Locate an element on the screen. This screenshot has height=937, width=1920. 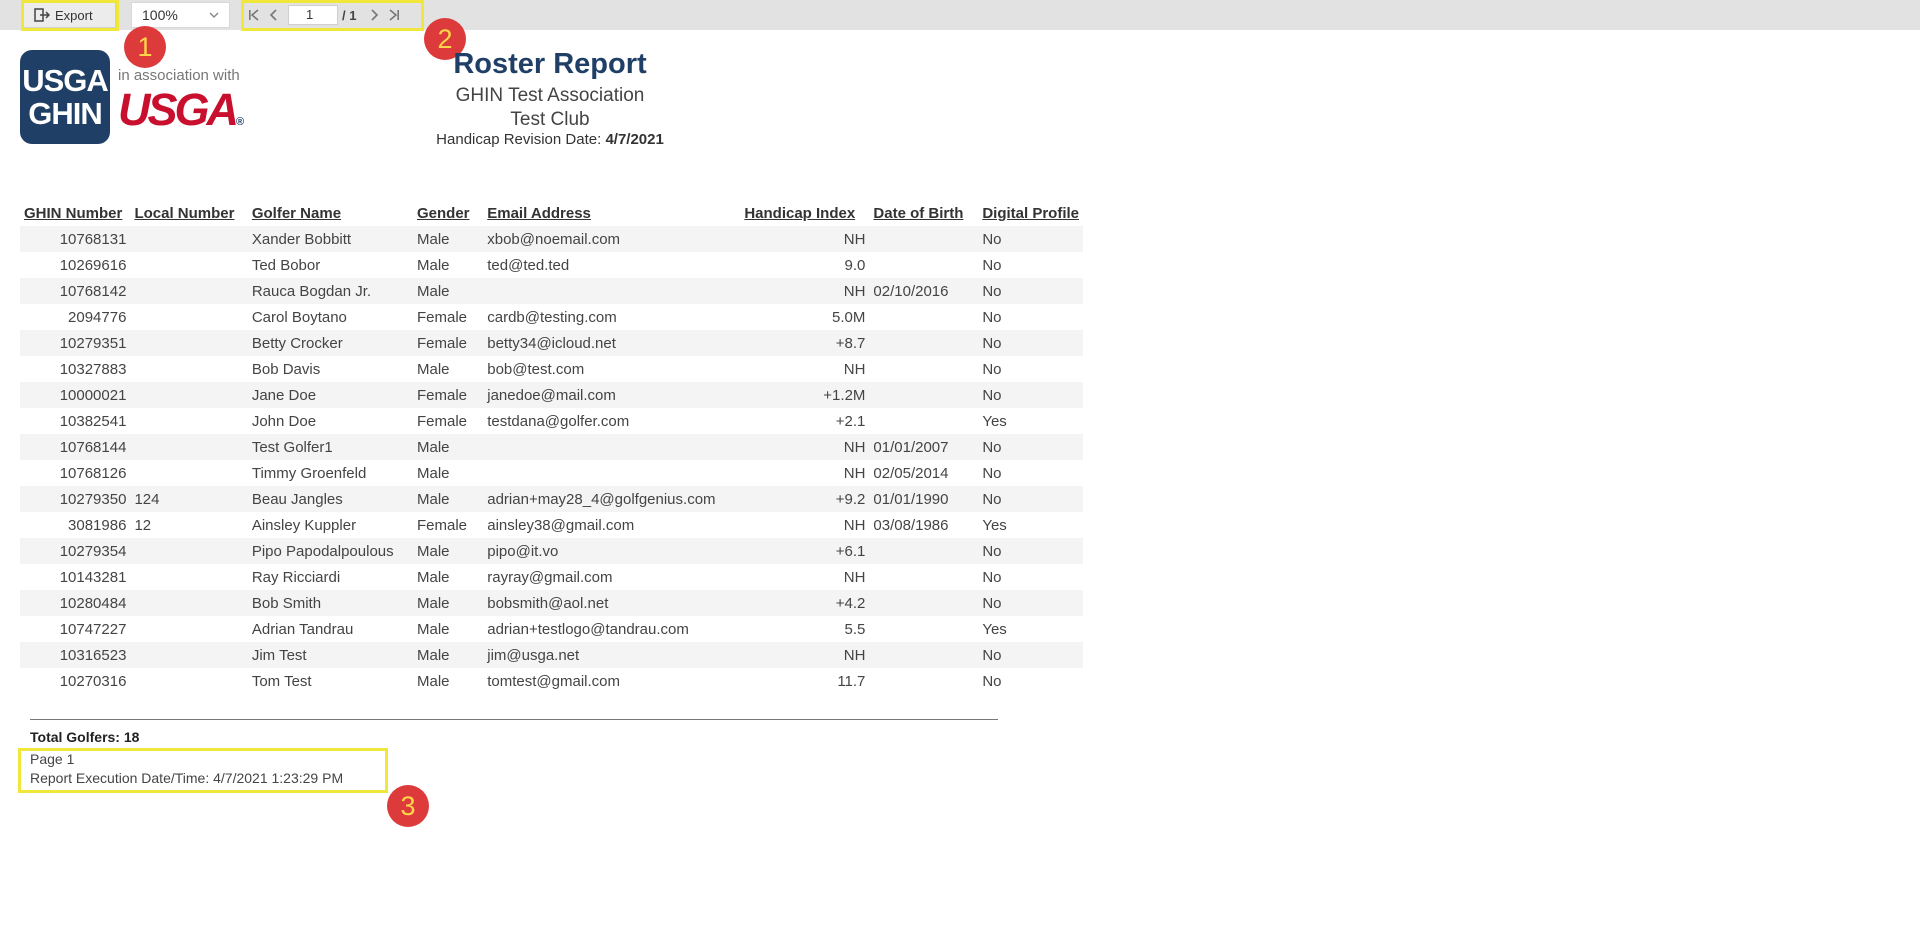
table-cell: 10269616 is located at coordinates (93, 265).